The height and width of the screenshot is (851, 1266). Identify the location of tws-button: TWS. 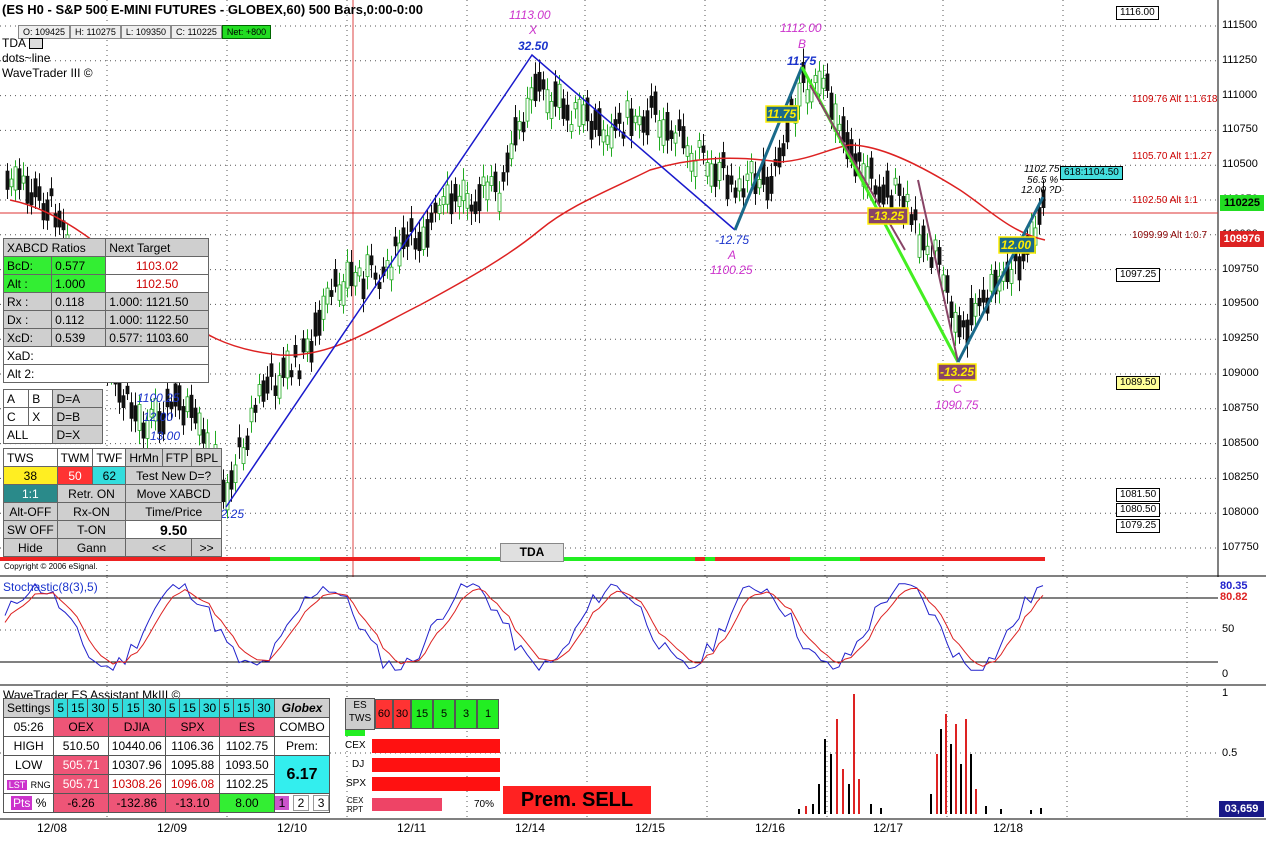
(30, 457).